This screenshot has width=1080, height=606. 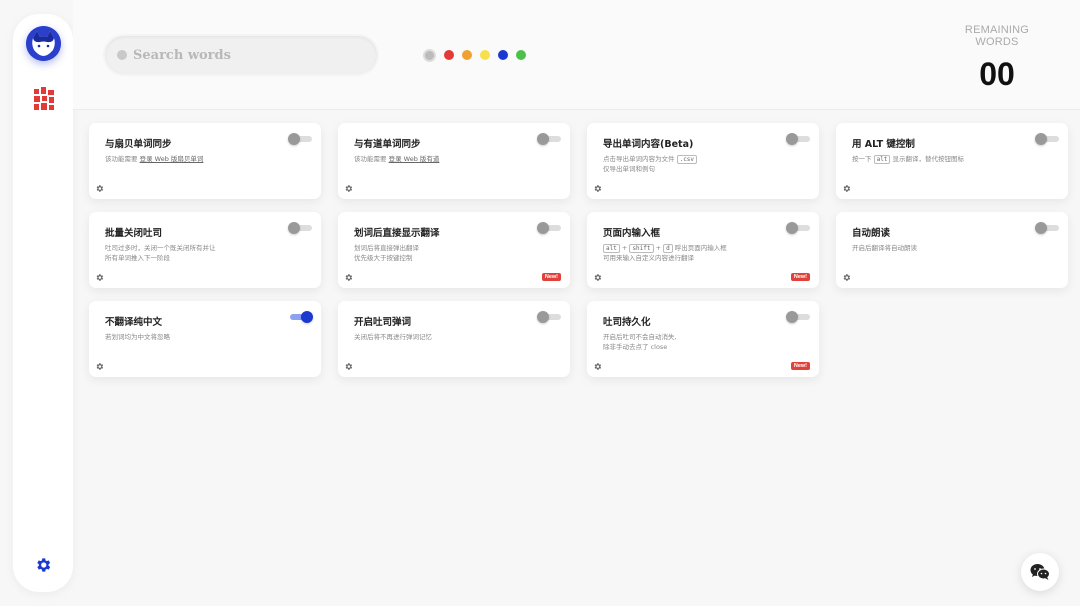 I want to click on setting-card: 用 ALT 键控制按一下 alt 显示翻译，替代按钮图标, so click(x=952, y=161).